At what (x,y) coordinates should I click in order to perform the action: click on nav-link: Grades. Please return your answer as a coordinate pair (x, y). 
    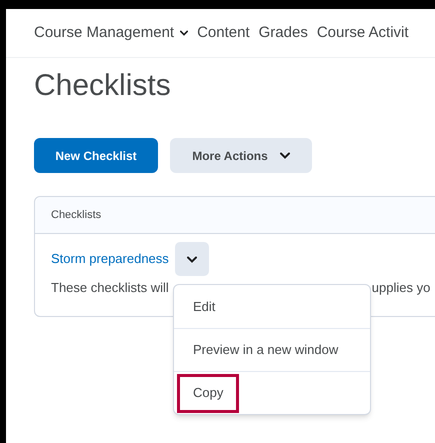
    Looking at the image, I should click on (283, 33).